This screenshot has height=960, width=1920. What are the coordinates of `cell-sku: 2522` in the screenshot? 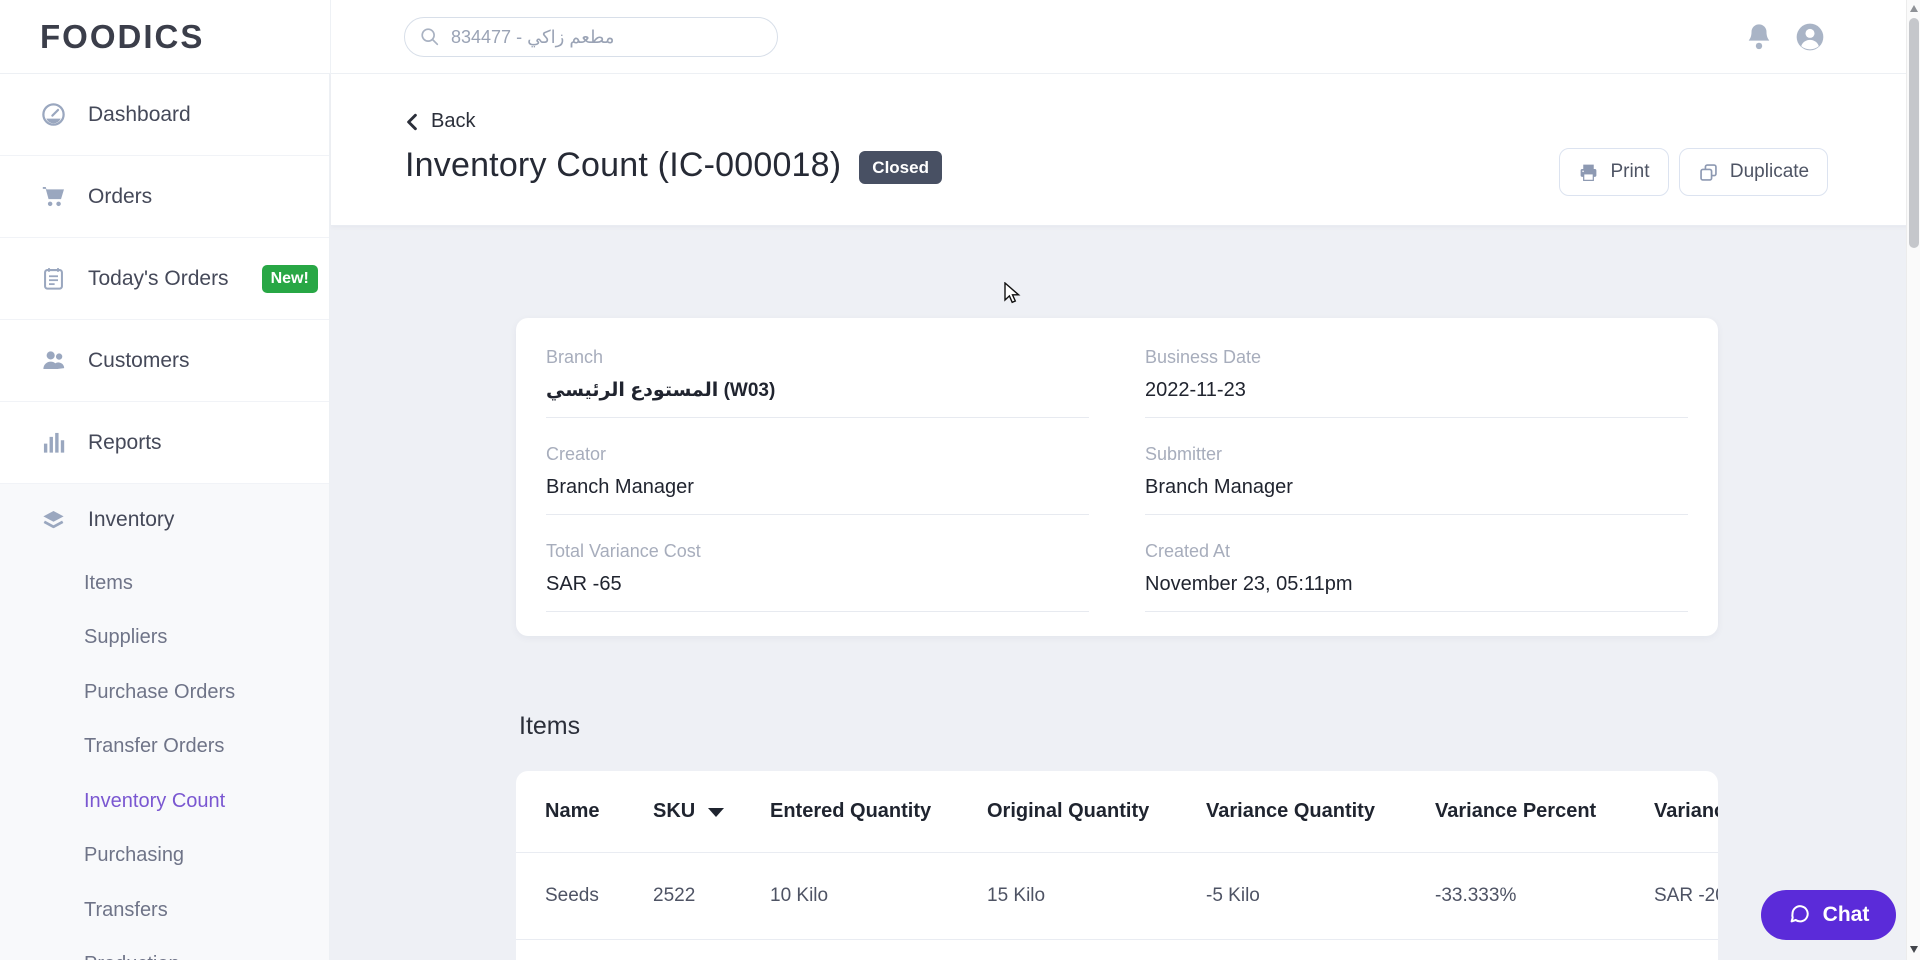 It's located at (674, 895).